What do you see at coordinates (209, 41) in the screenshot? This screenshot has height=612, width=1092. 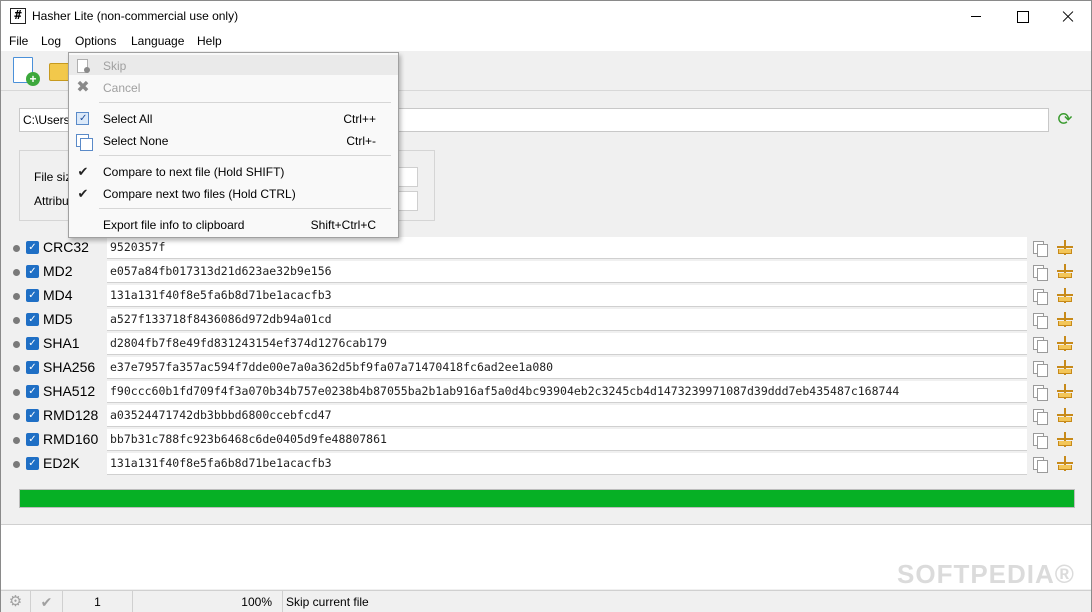 I see `menu-help: Help` at bounding box center [209, 41].